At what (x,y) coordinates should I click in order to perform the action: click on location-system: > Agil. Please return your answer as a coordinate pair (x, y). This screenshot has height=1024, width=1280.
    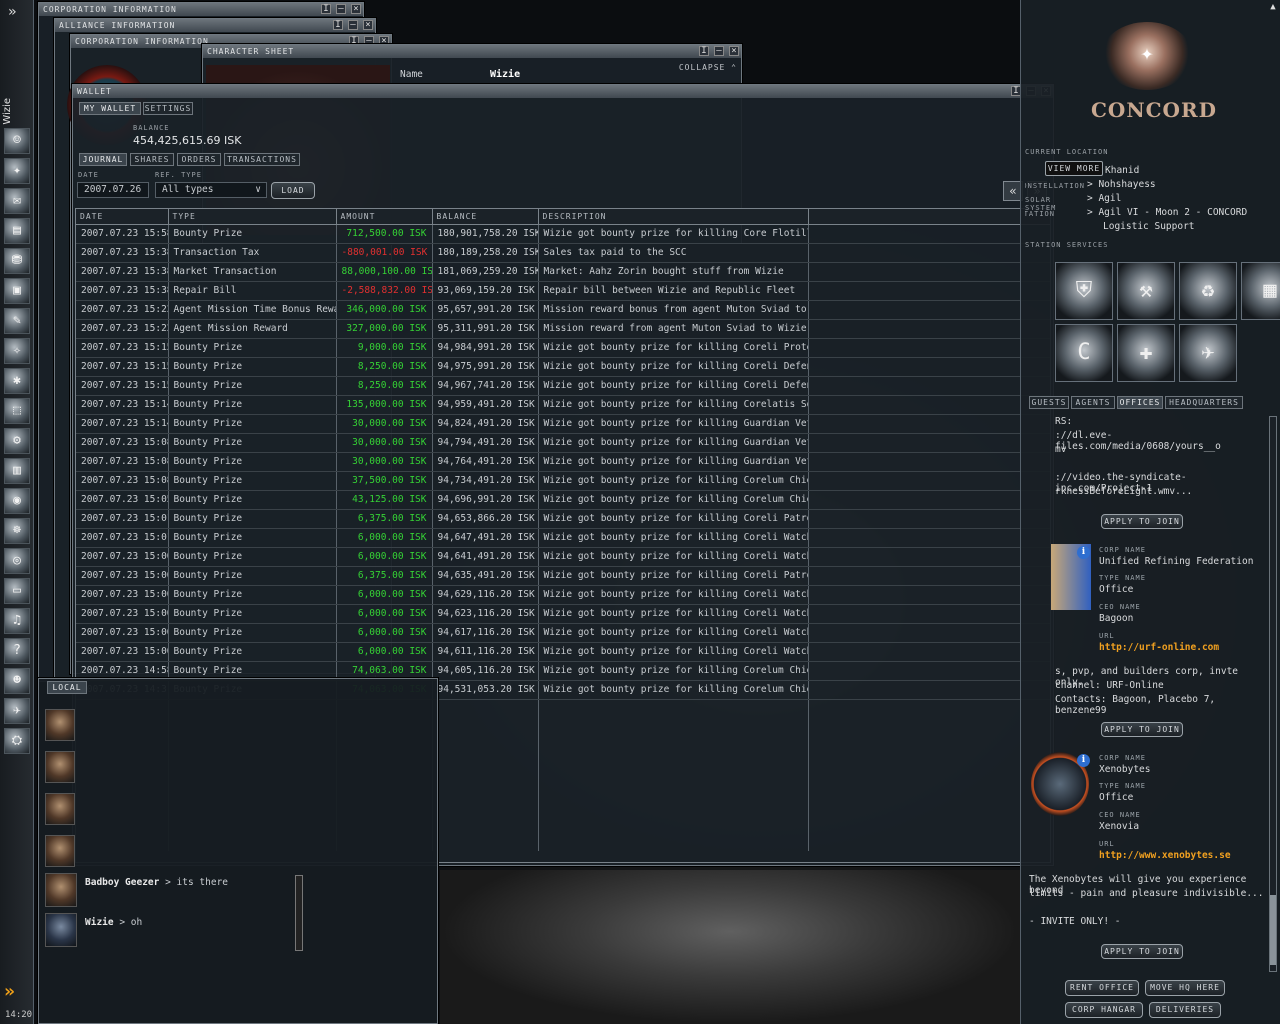
    Looking at the image, I should click on (1104, 198).